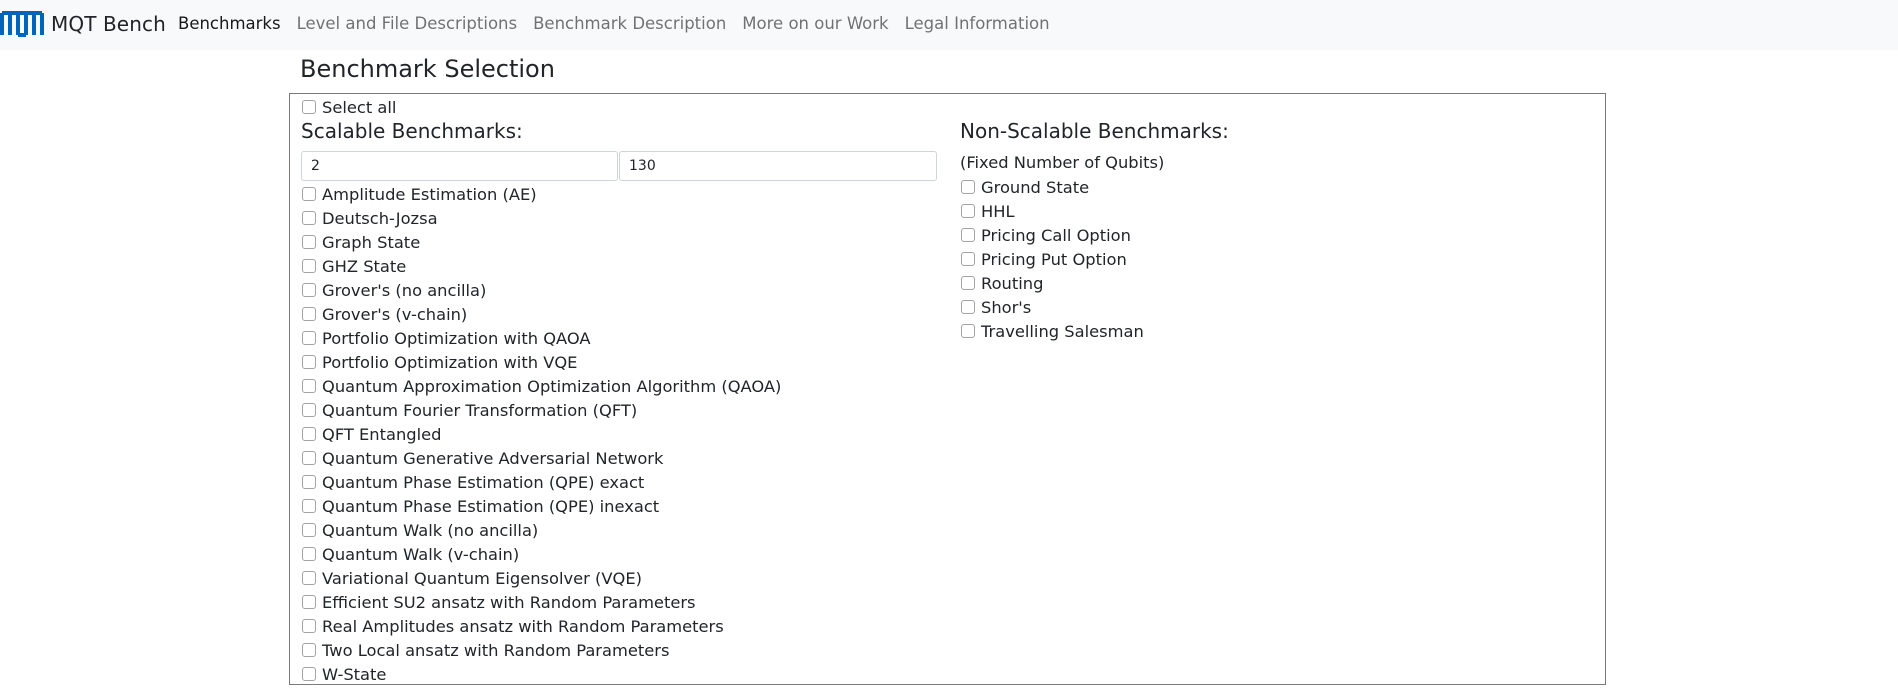  What do you see at coordinates (1025, 187) in the screenshot?
I see `benchmark-option: Ground State` at bounding box center [1025, 187].